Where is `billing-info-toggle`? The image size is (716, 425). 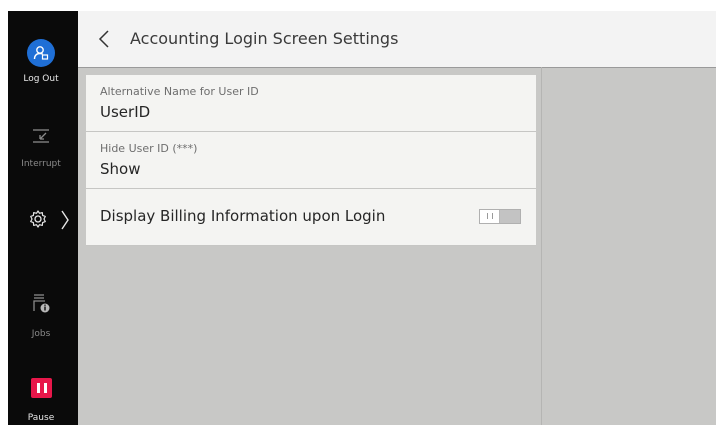 billing-info-toggle is located at coordinates (500, 216).